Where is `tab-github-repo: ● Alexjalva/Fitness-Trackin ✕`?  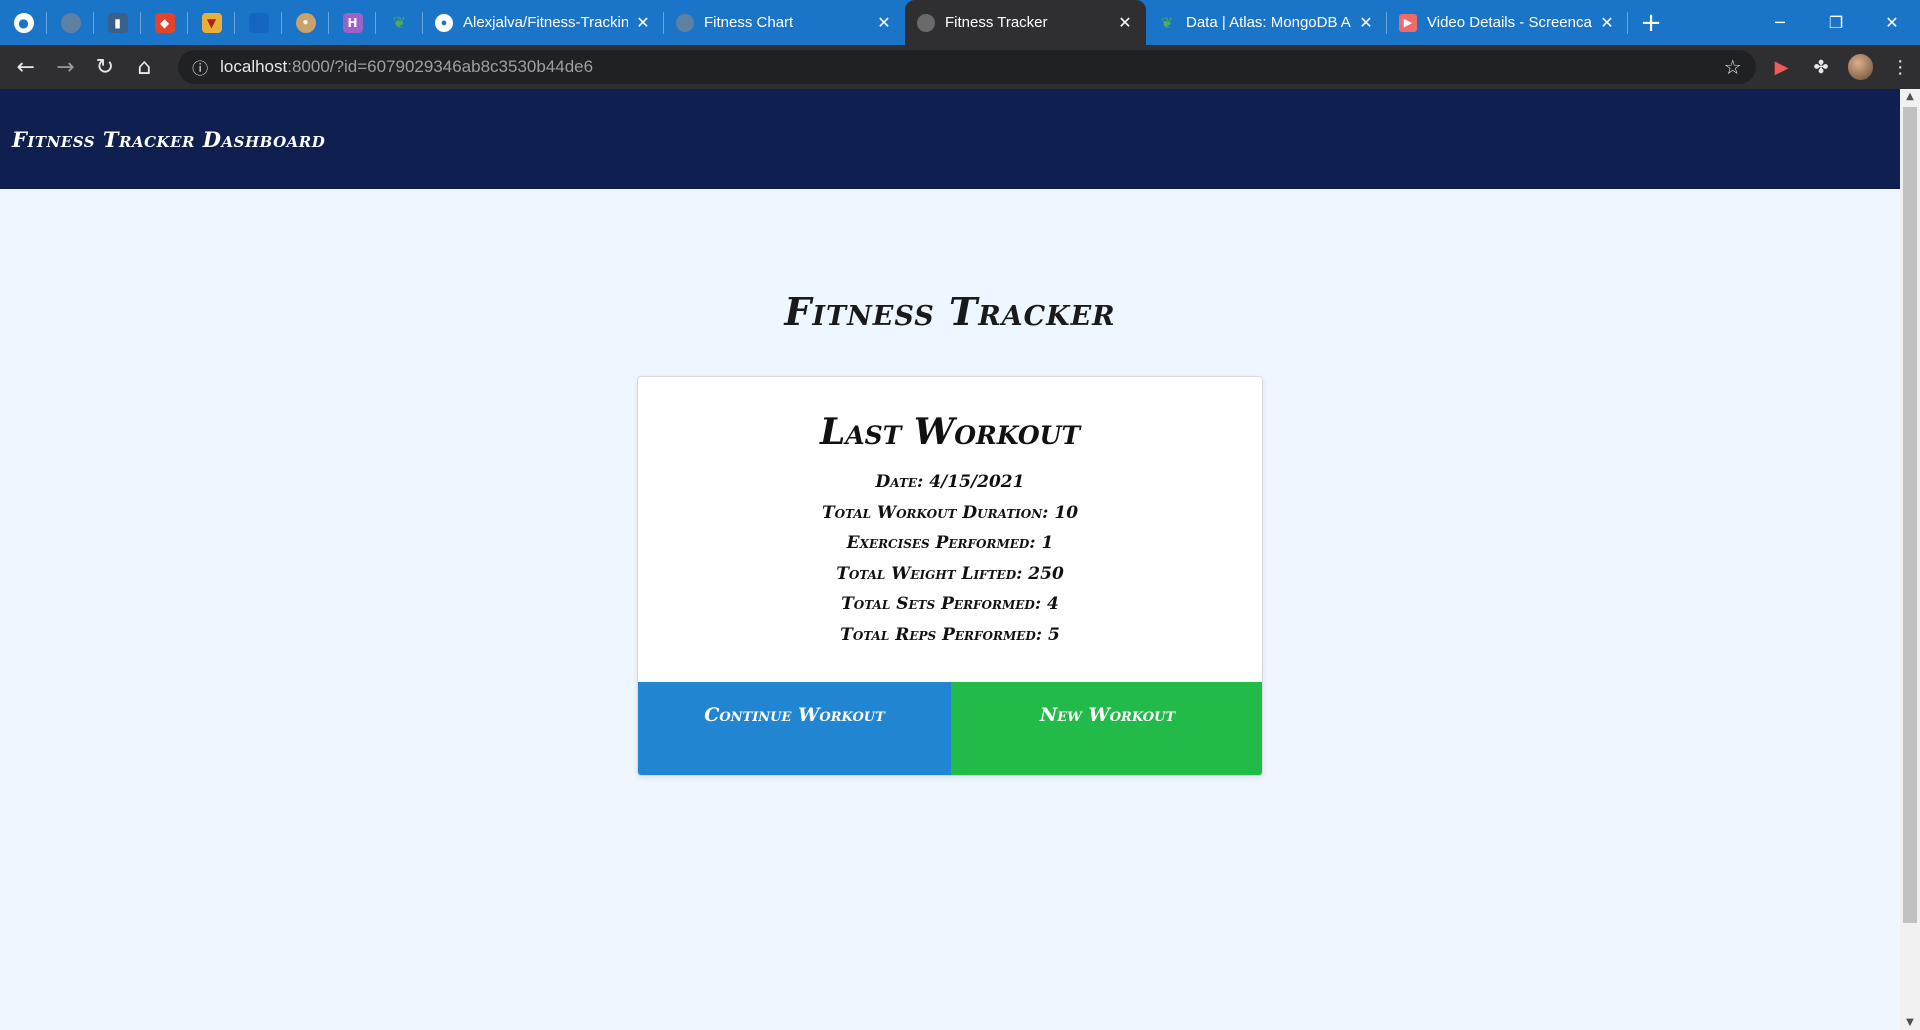 tab-github-repo: ● Alexjalva/Fitness-Trackin ✕ is located at coordinates (543, 22).